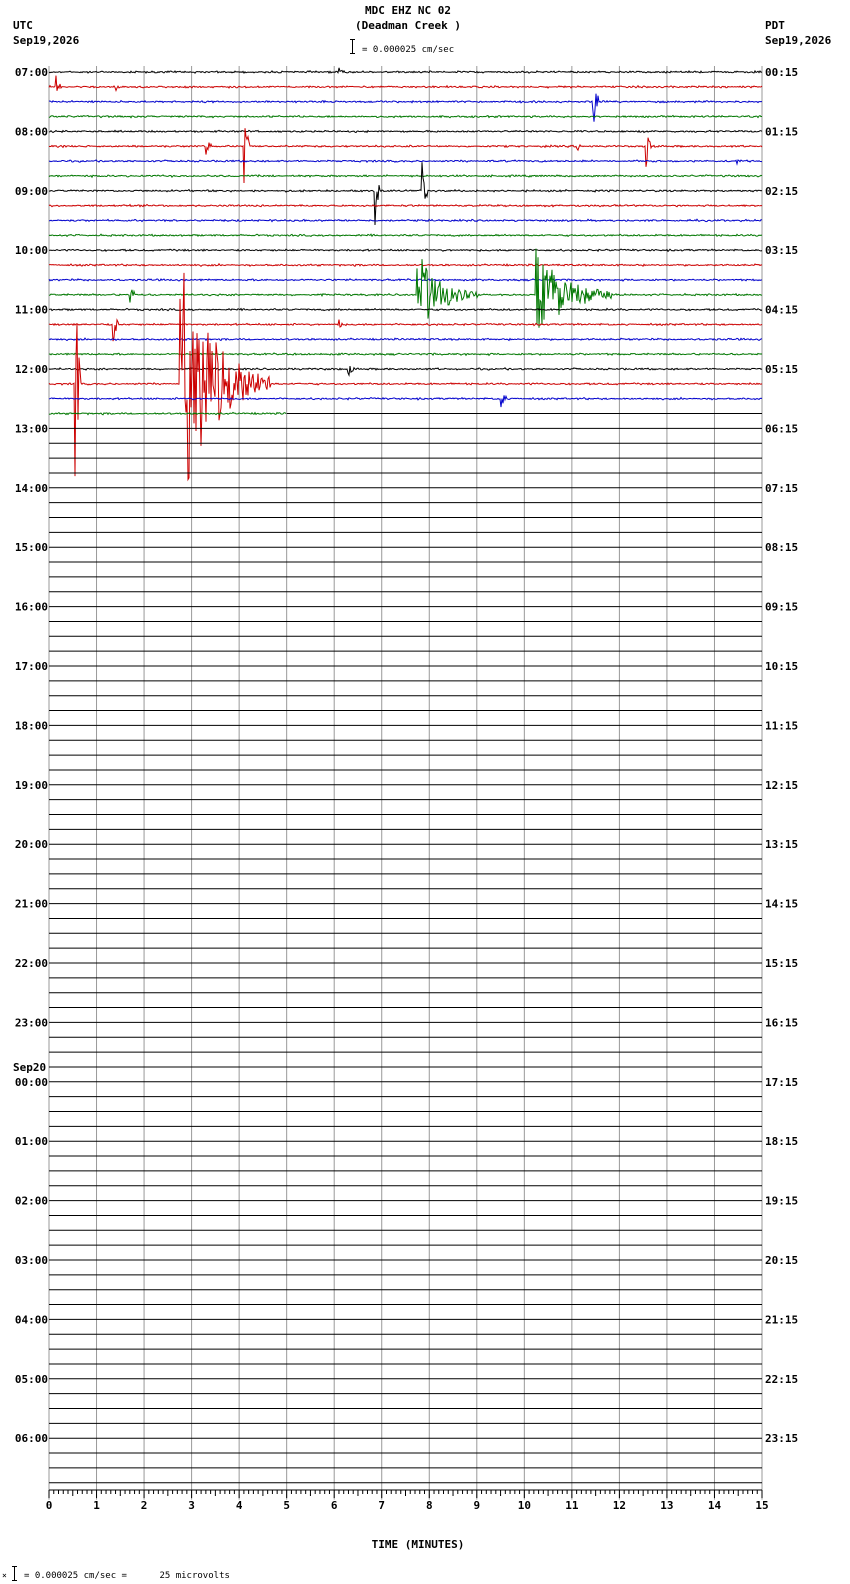  I want to click on utc-hour-label: 02:00, so click(31, 1201).